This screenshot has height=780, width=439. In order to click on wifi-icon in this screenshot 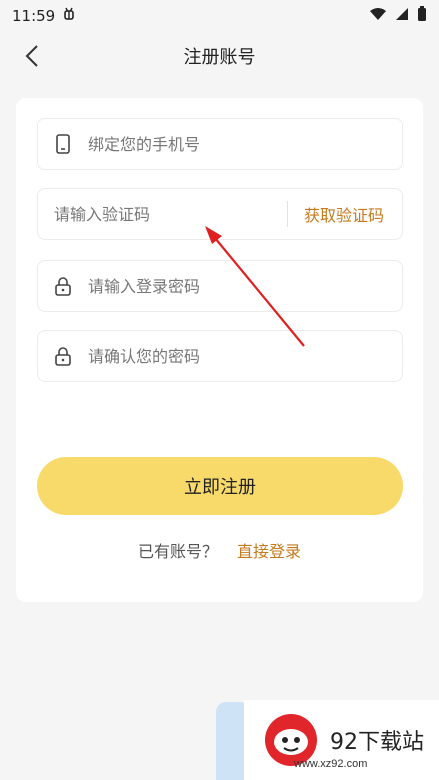, I will do `click(378, 16)`.